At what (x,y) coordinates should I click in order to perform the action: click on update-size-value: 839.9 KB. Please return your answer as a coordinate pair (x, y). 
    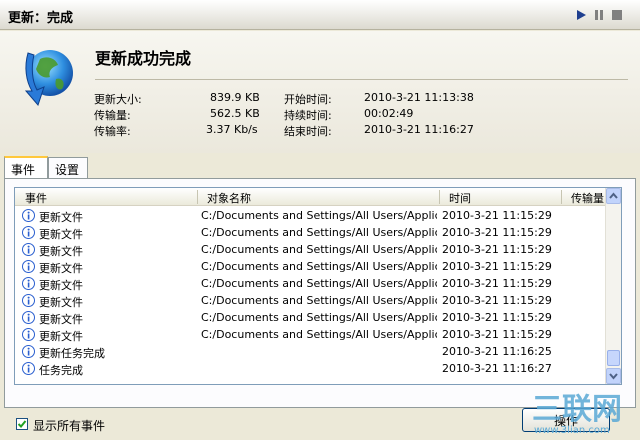
    Looking at the image, I should click on (235, 97).